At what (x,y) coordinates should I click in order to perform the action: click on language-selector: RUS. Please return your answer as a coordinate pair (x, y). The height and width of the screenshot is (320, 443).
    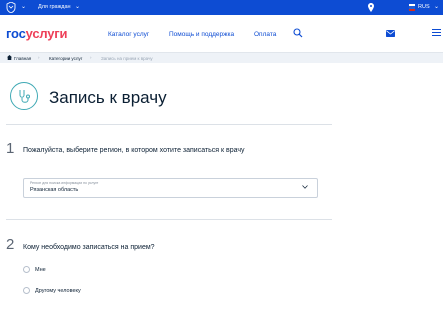
    Looking at the image, I should click on (424, 7).